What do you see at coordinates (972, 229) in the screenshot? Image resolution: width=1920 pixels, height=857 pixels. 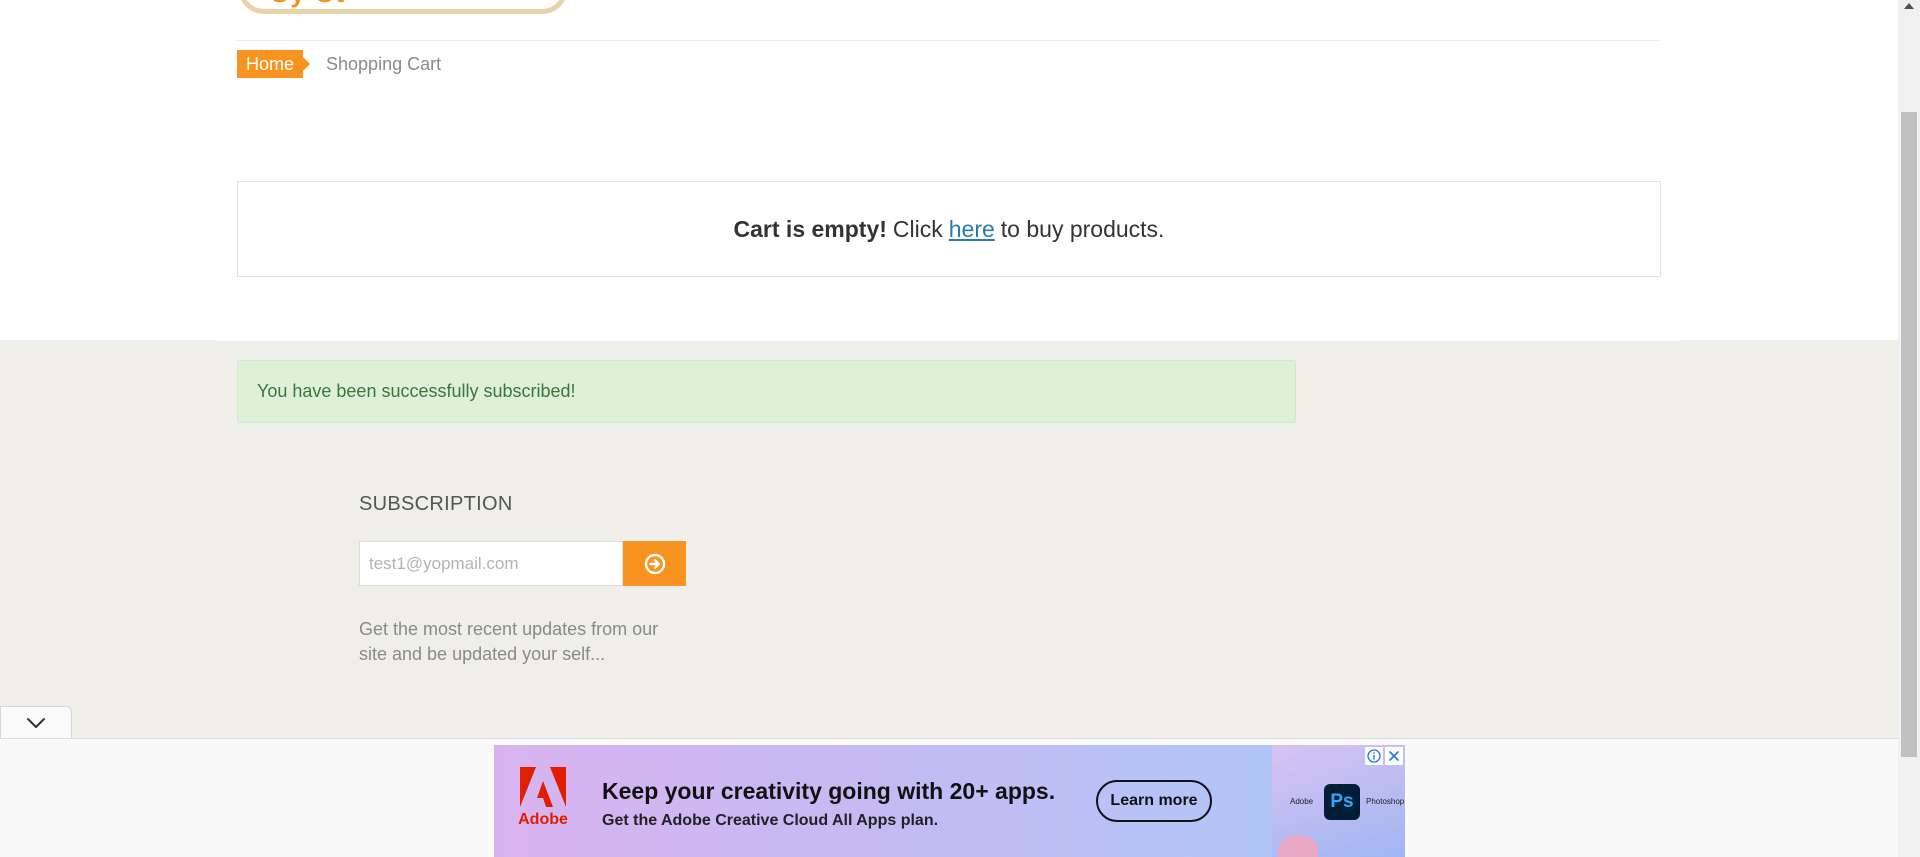 I see `buy-products-link: here` at bounding box center [972, 229].